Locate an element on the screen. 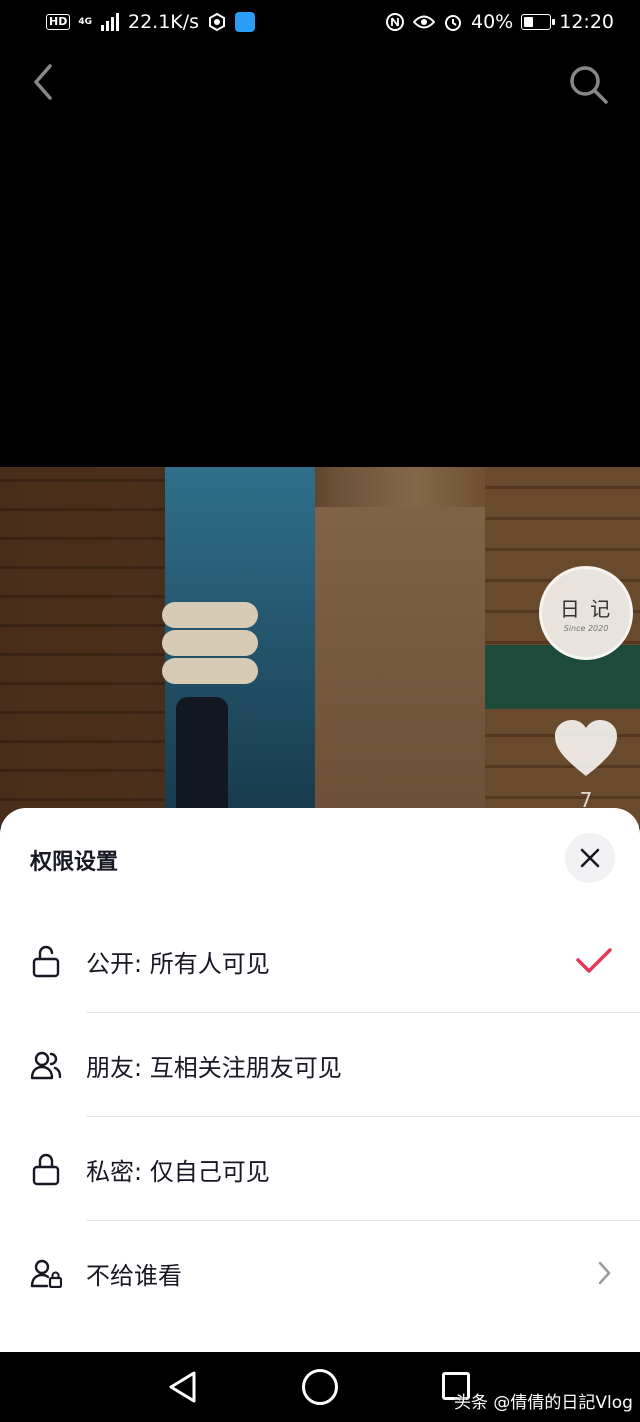 This screenshot has height=1422, width=640. chevron-right-icon is located at coordinates (604, 1273).